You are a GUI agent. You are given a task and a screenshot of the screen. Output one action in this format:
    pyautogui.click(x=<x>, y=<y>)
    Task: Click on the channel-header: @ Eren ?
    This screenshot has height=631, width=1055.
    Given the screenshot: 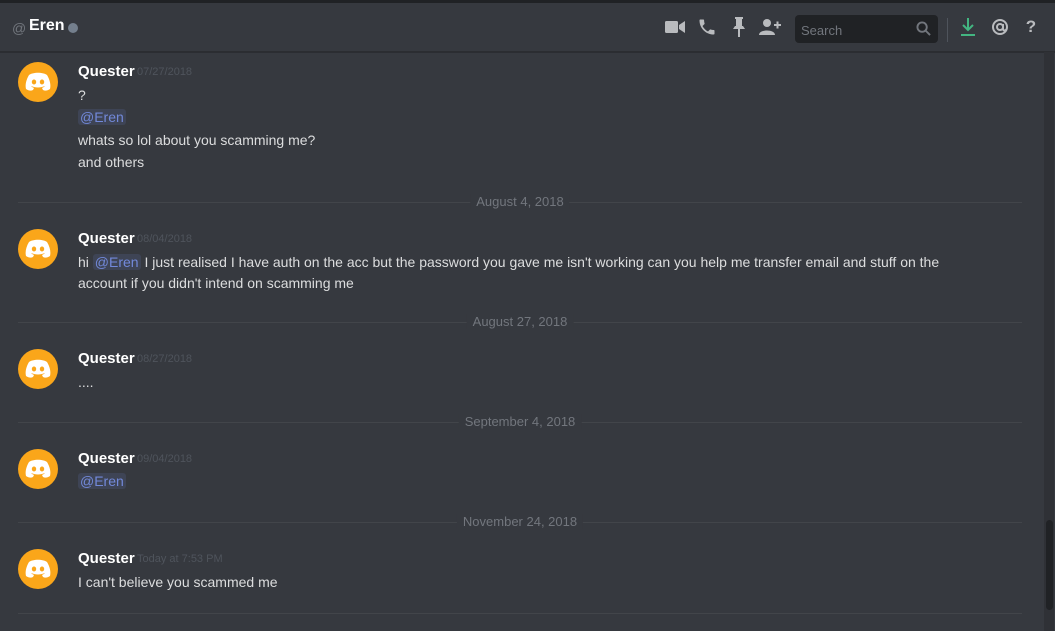 What is the action you would take?
    pyautogui.click(x=527, y=26)
    